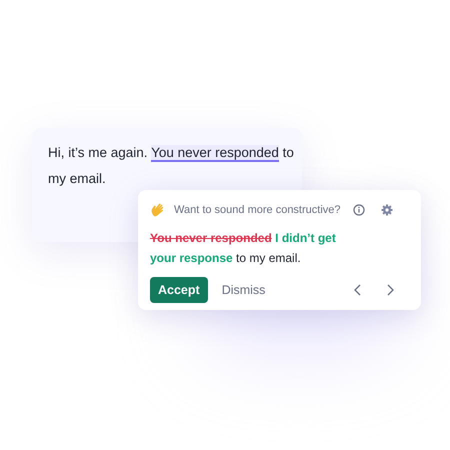 The width and height of the screenshot is (450, 450). Describe the element at coordinates (158, 210) in the screenshot. I see `waving-hand-icon` at that location.